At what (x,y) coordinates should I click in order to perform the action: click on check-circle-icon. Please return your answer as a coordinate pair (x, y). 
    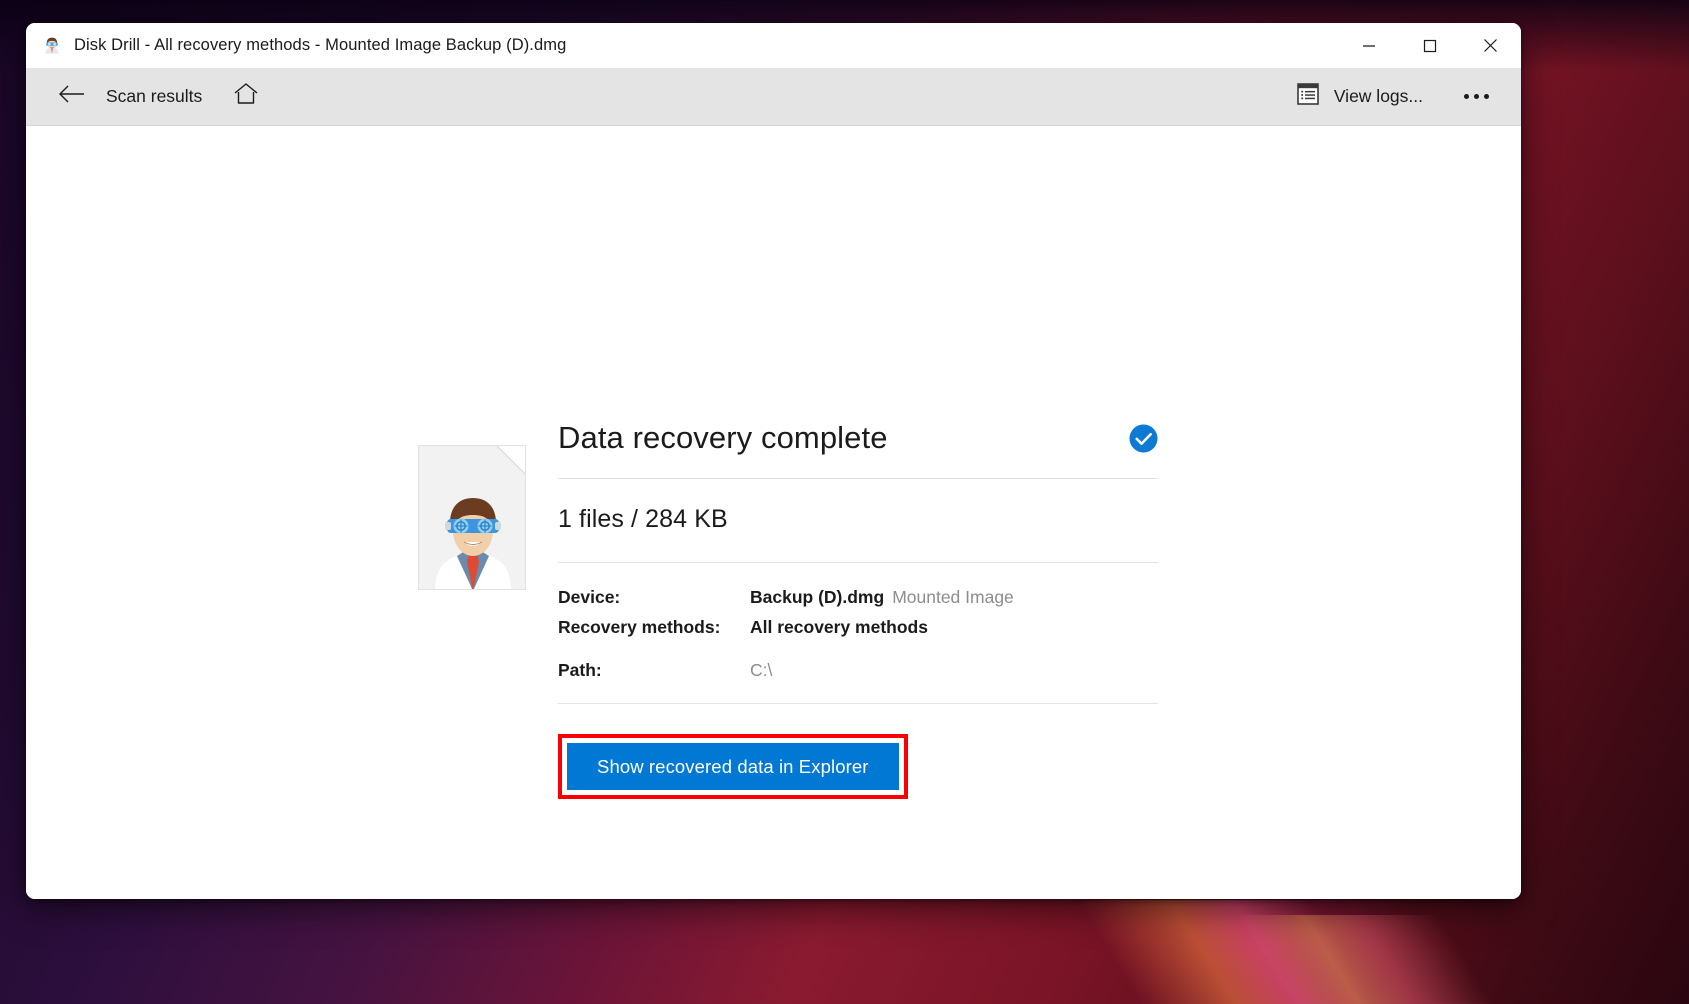
    Looking at the image, I should click on (1143, 438).